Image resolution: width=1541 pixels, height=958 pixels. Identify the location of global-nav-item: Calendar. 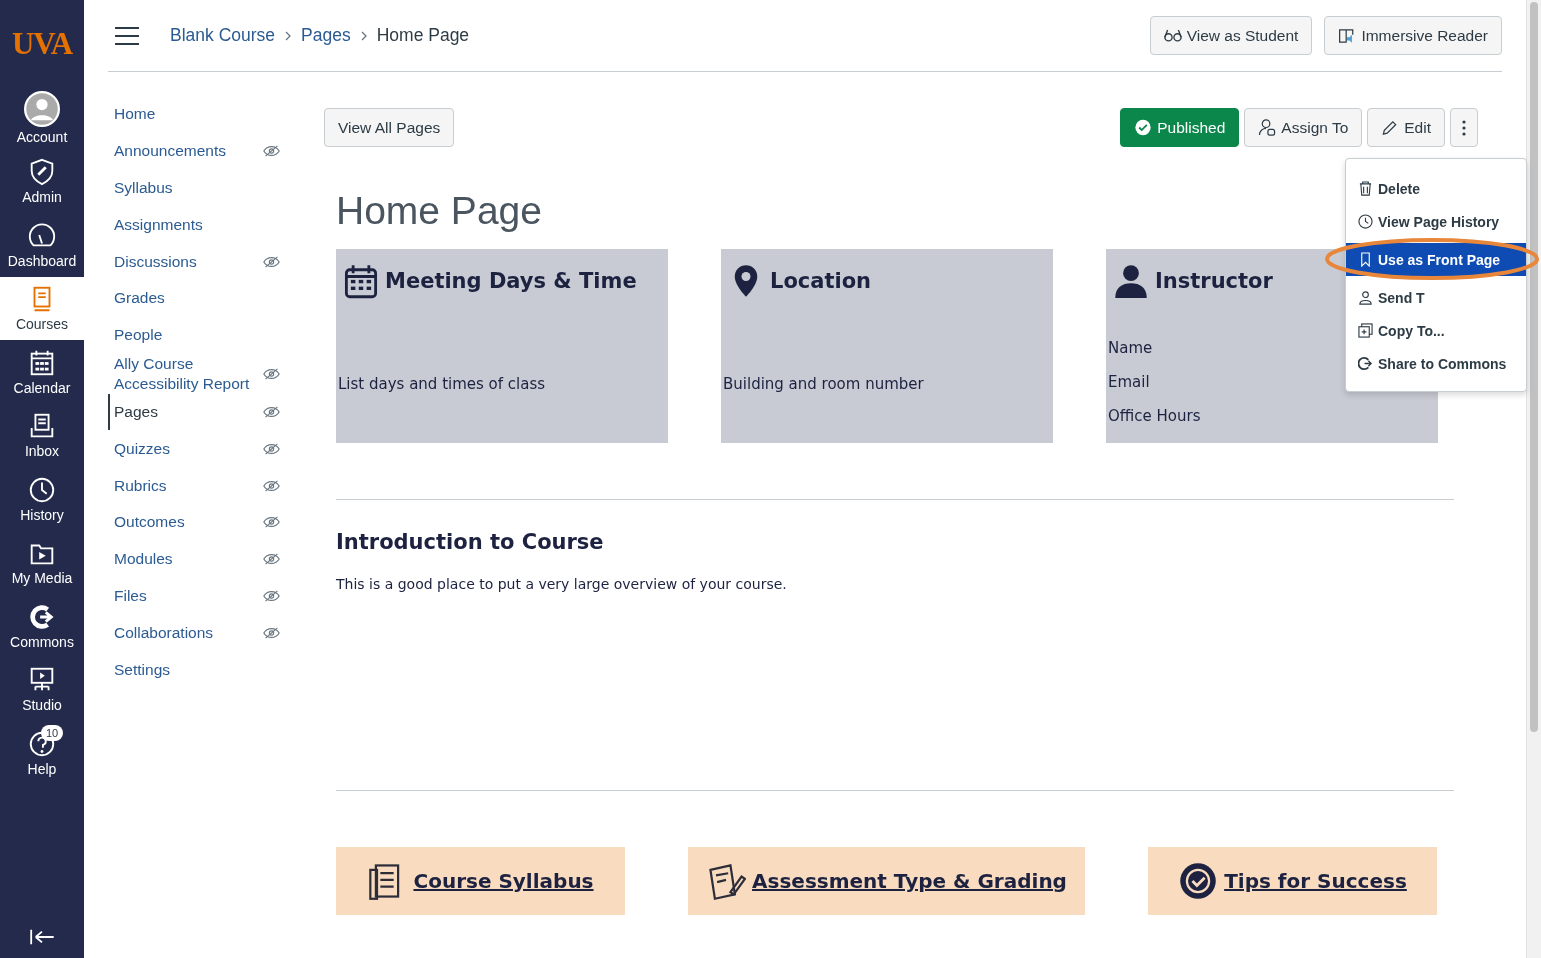
(42, 372).